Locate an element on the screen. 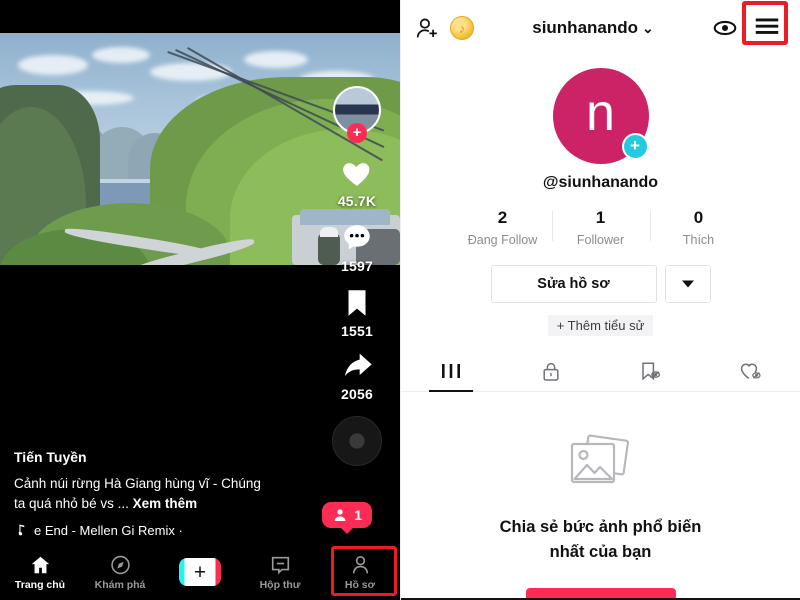  follow-plus-badge: + is located at coordinates (357, 133).